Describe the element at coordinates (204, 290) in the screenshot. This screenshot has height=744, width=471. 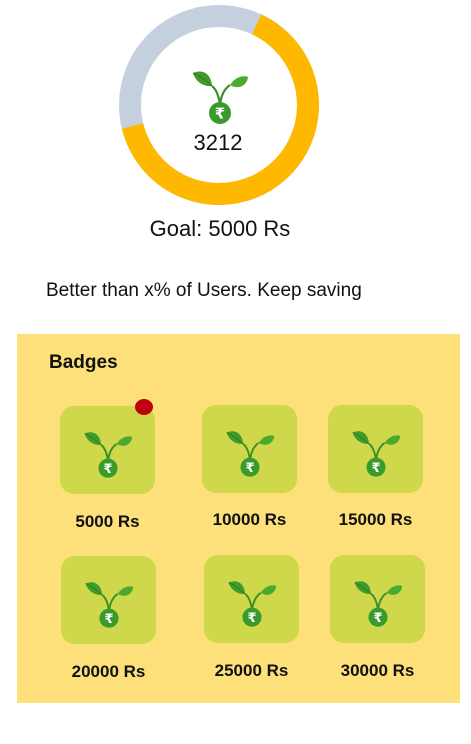
I see `user-rank-message: Better than x% of Users. Keep saving` at that location.